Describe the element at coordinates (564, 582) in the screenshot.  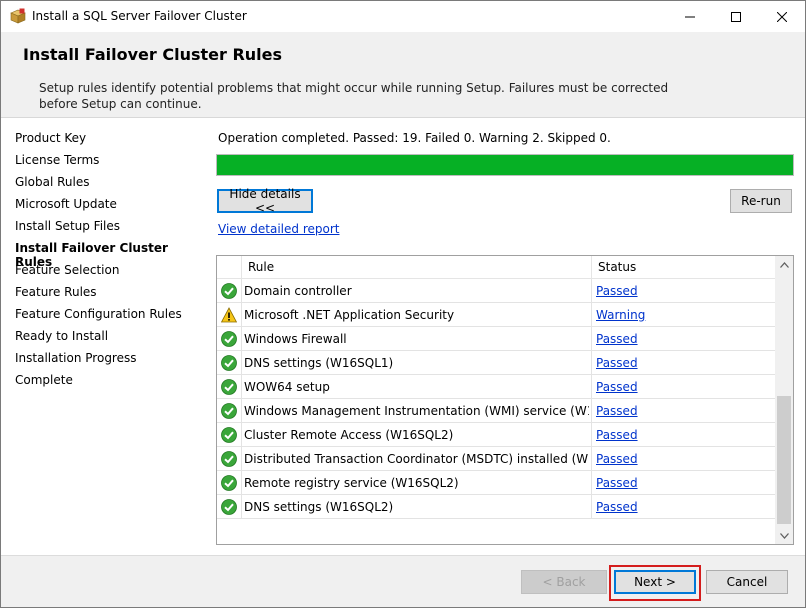
I see `back-button: < Back` at that location.